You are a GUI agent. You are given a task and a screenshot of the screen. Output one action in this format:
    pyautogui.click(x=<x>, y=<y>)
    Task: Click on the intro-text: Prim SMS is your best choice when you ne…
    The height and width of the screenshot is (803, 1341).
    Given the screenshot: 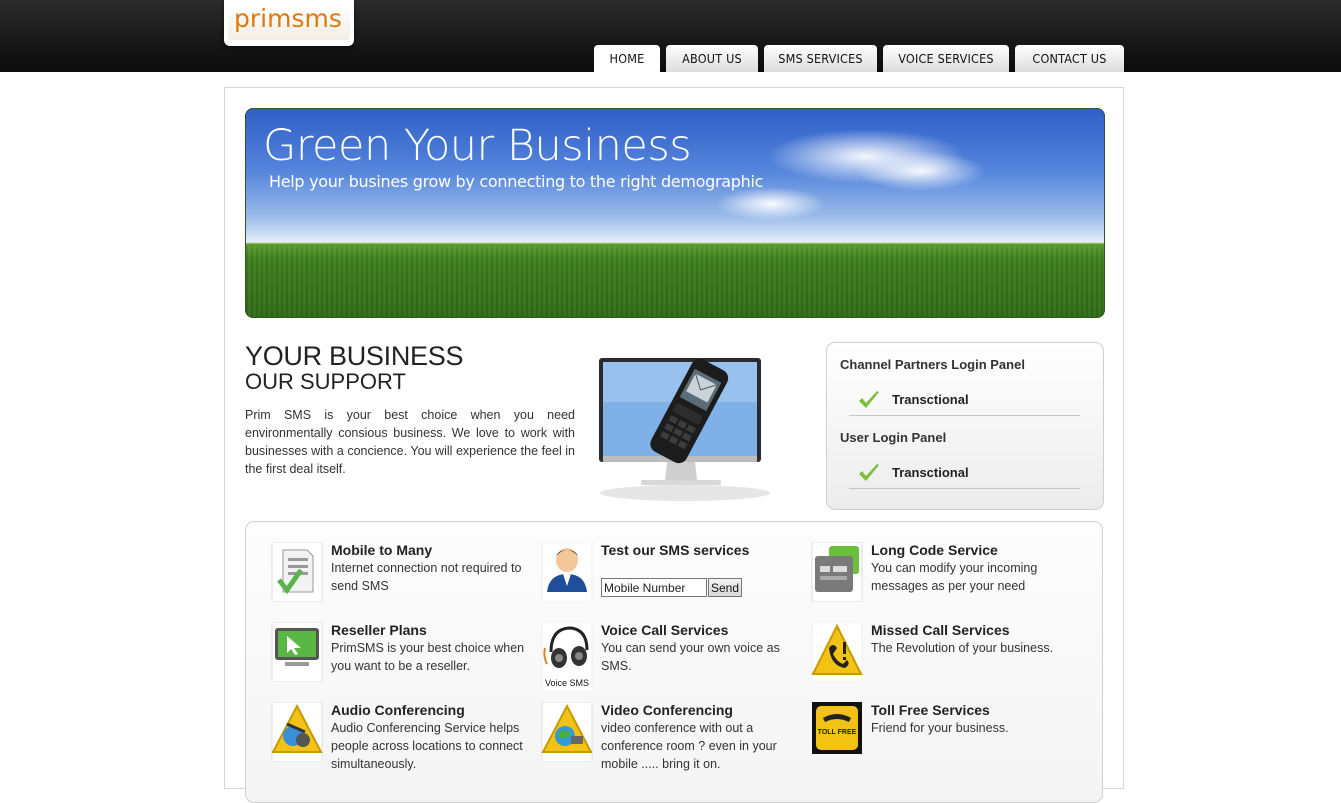 What is the action you would take?
    pyautogui.click(x=410, y=442)
    